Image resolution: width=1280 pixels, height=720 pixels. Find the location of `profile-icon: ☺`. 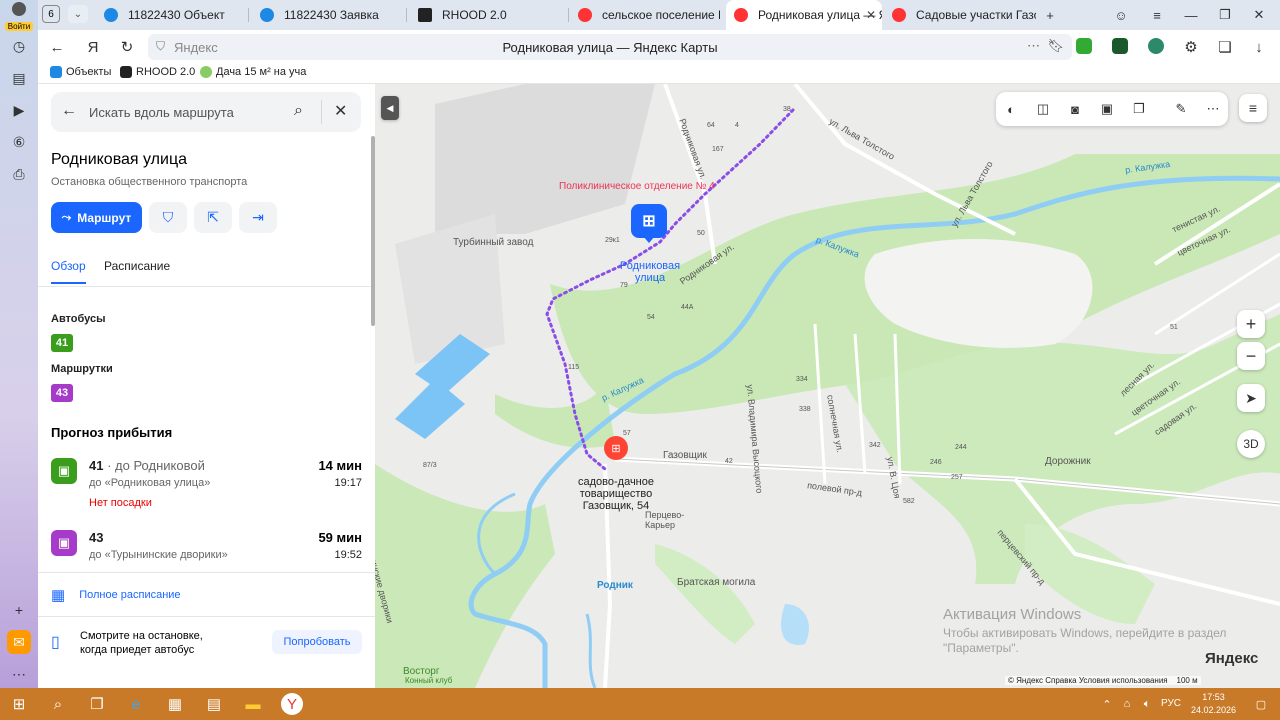

profile-icon: ☺ is located at coordinates (1121, 15).